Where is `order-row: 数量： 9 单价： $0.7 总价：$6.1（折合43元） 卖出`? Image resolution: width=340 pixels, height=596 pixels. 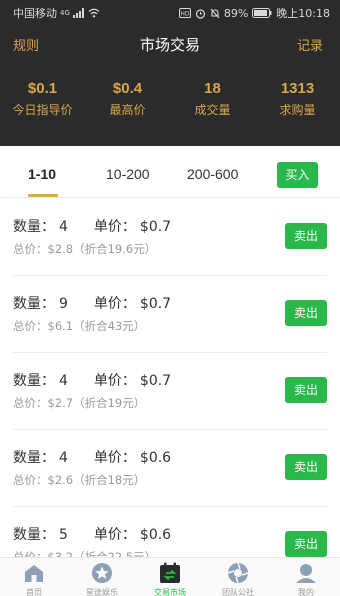
order-row: 数量： 9 单价： $0.7 总价：$6.1（折合43元） 卖出 is located at coordinates (170, 314).